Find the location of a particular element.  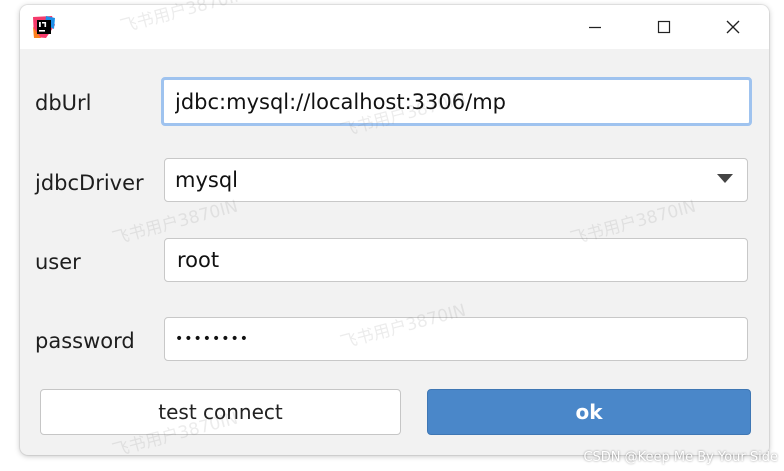

close-button is located at coordinates (733, 27).